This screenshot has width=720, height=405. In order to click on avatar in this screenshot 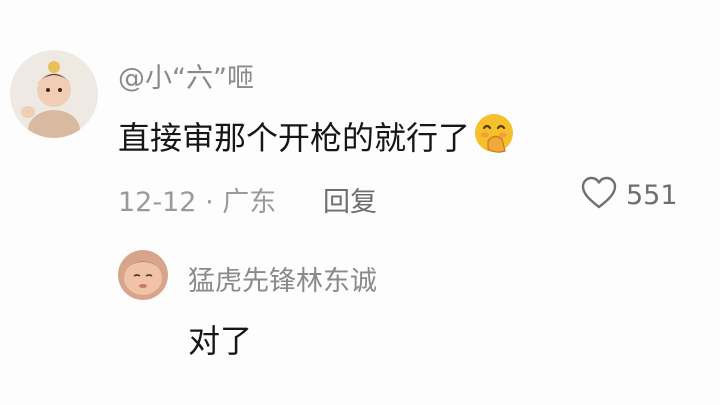, I will do `click(54, 94)`.